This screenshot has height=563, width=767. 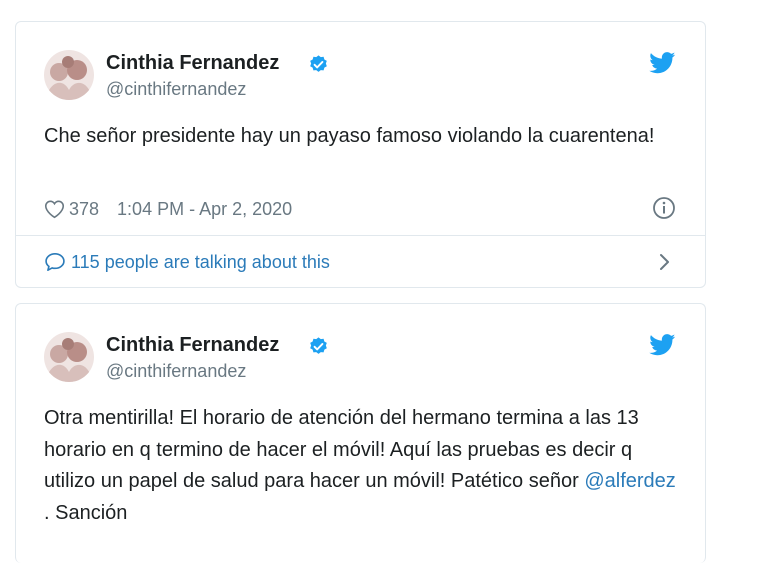 What do you see at coordinates (665, 262) in the screenshot?
I see `chevron-right-icon` at bounding box center [665, 262].